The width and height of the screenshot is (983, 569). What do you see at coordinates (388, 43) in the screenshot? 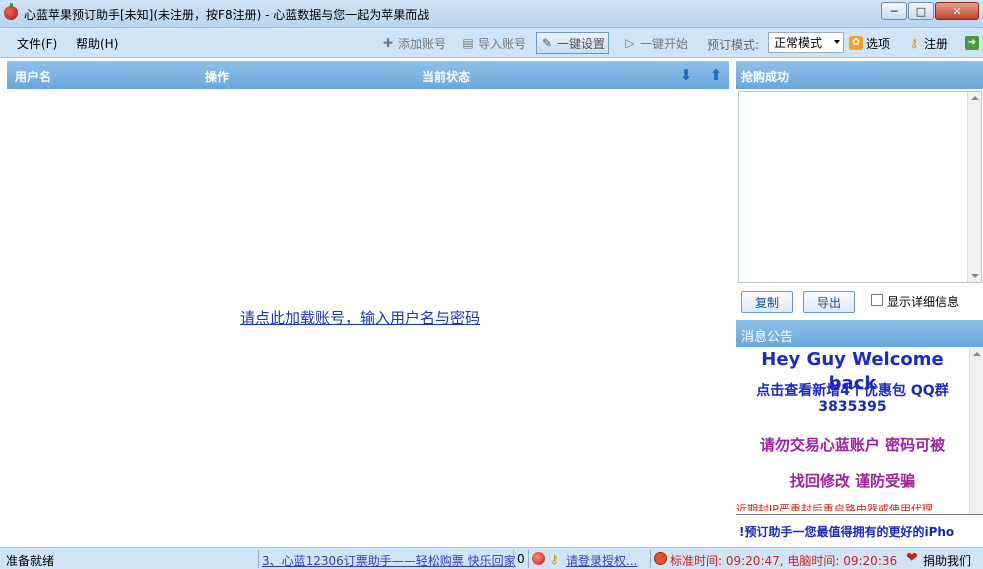
I see `plus-icon: ✚` at bounding box center [388, 43].